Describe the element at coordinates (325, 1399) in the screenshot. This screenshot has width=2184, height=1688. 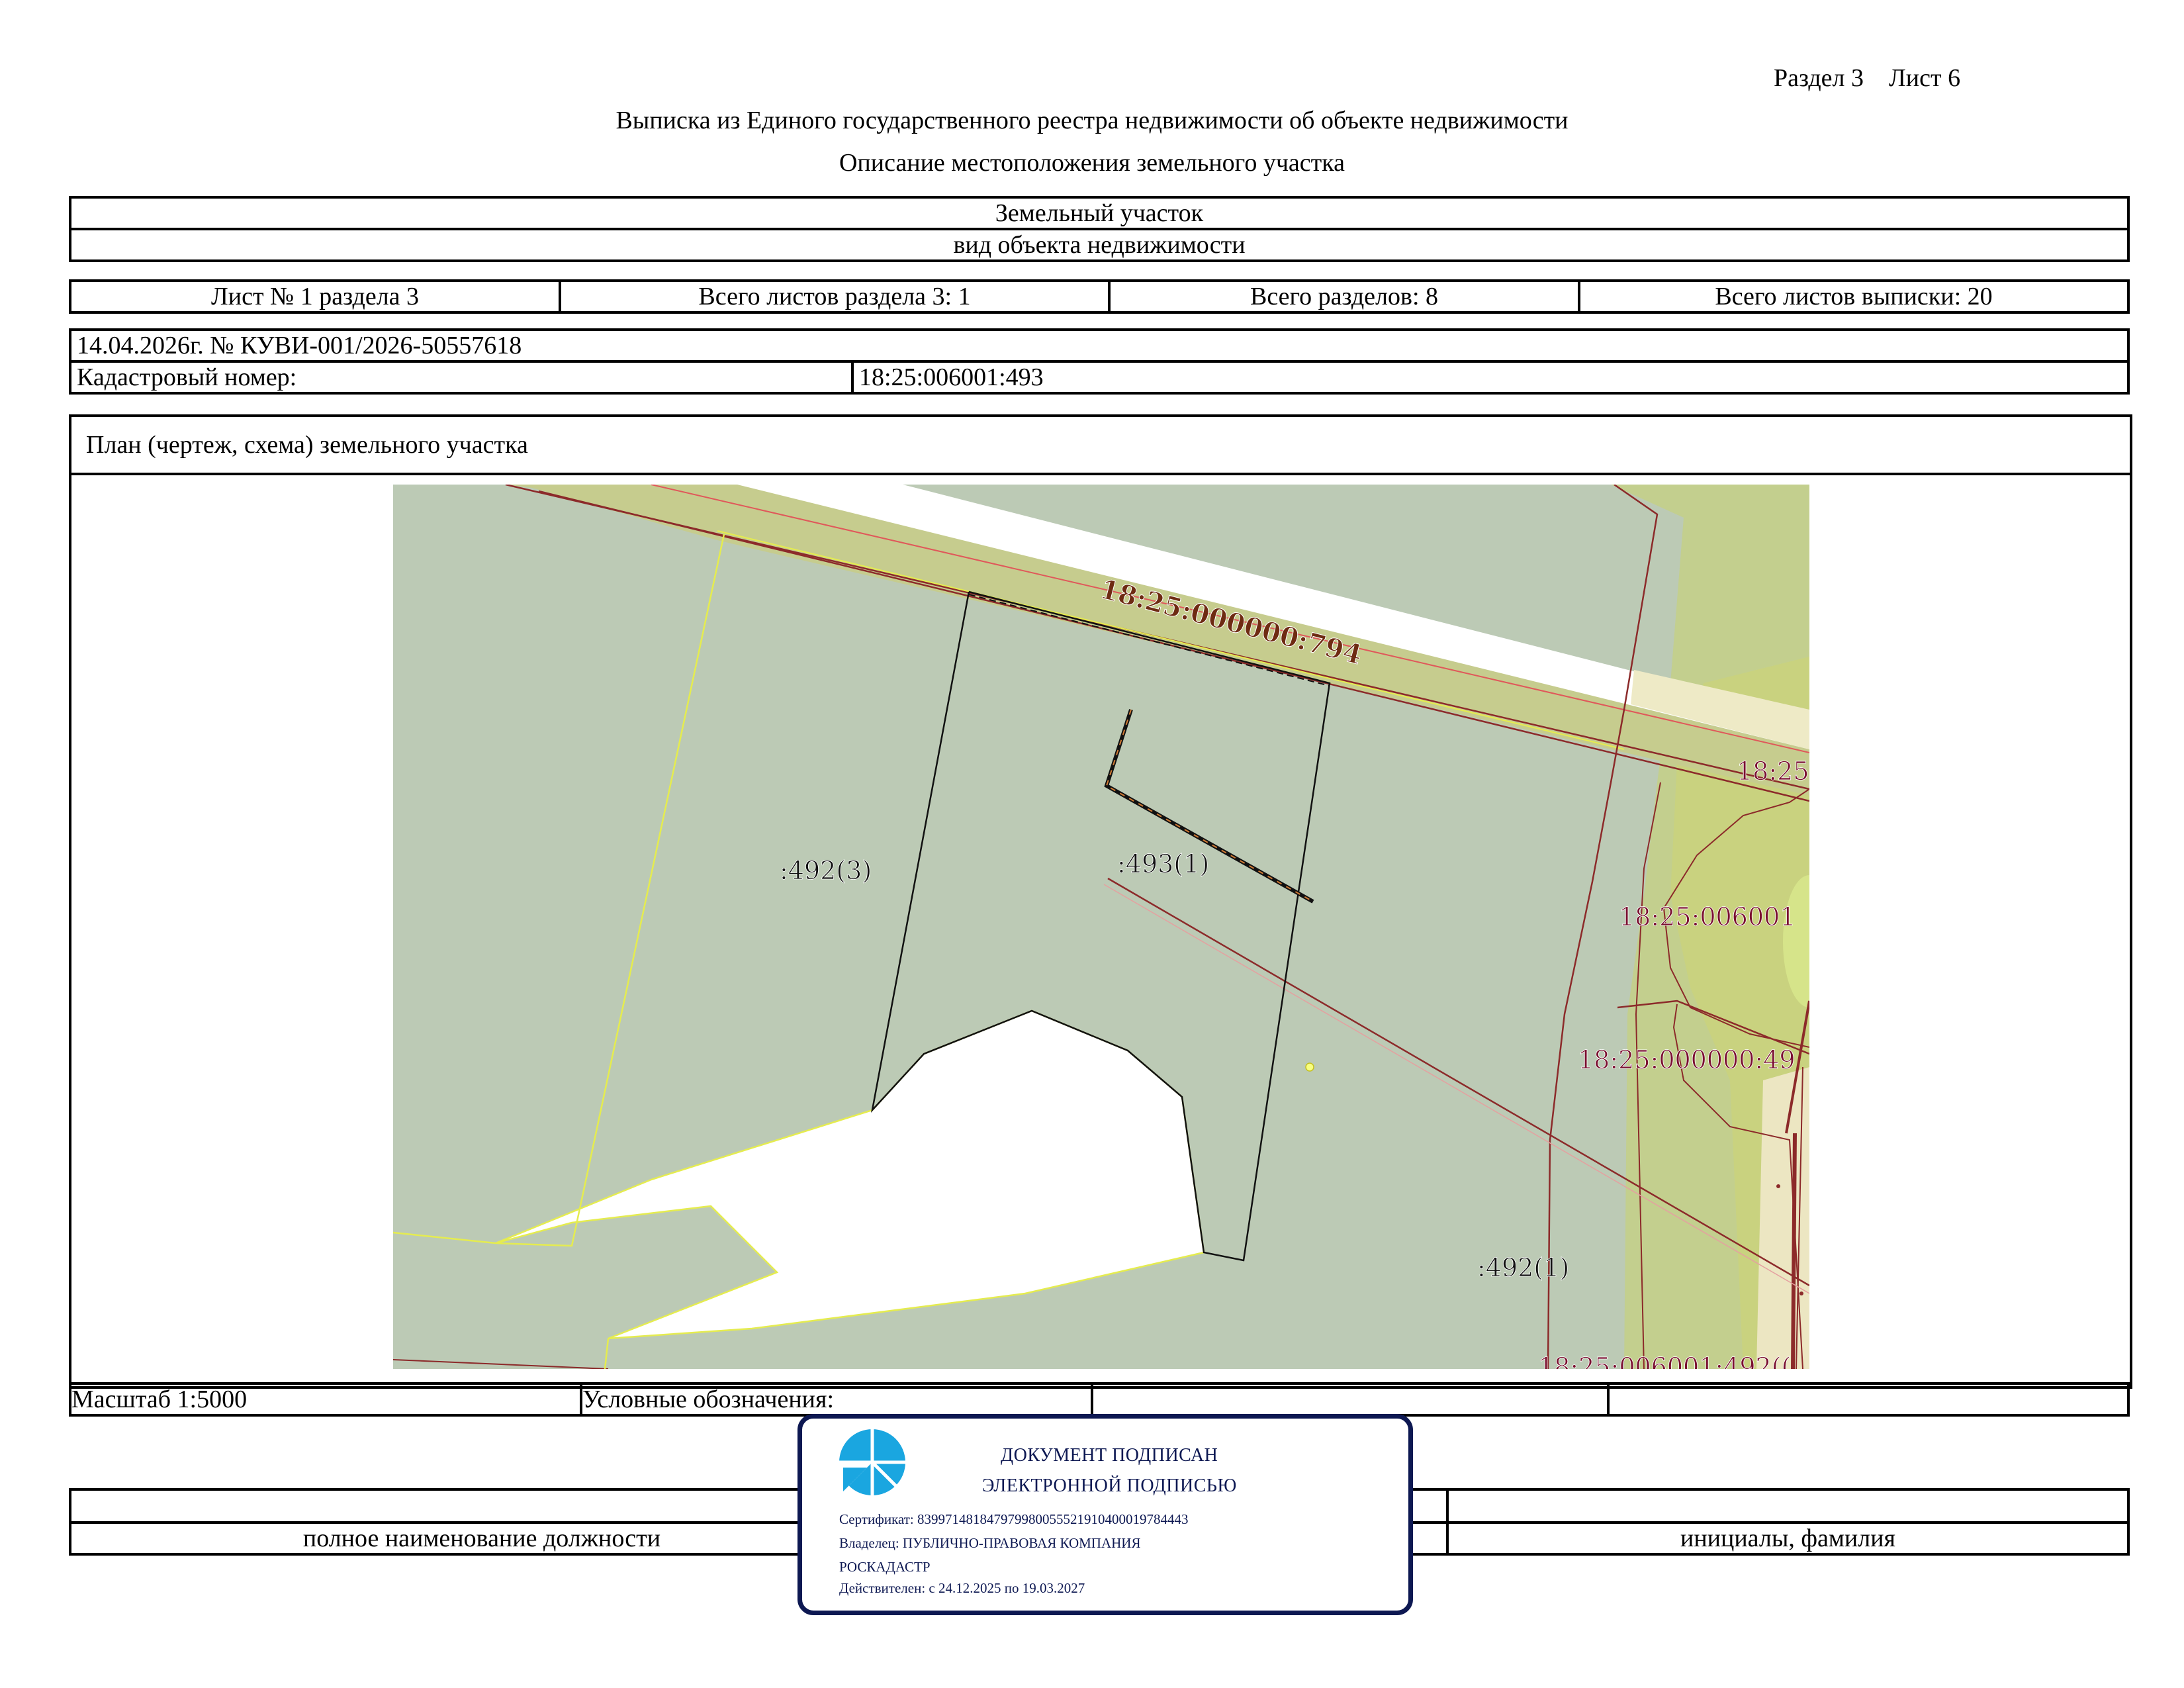
I see `scale-label: Масштаб 1:5000` at that location.